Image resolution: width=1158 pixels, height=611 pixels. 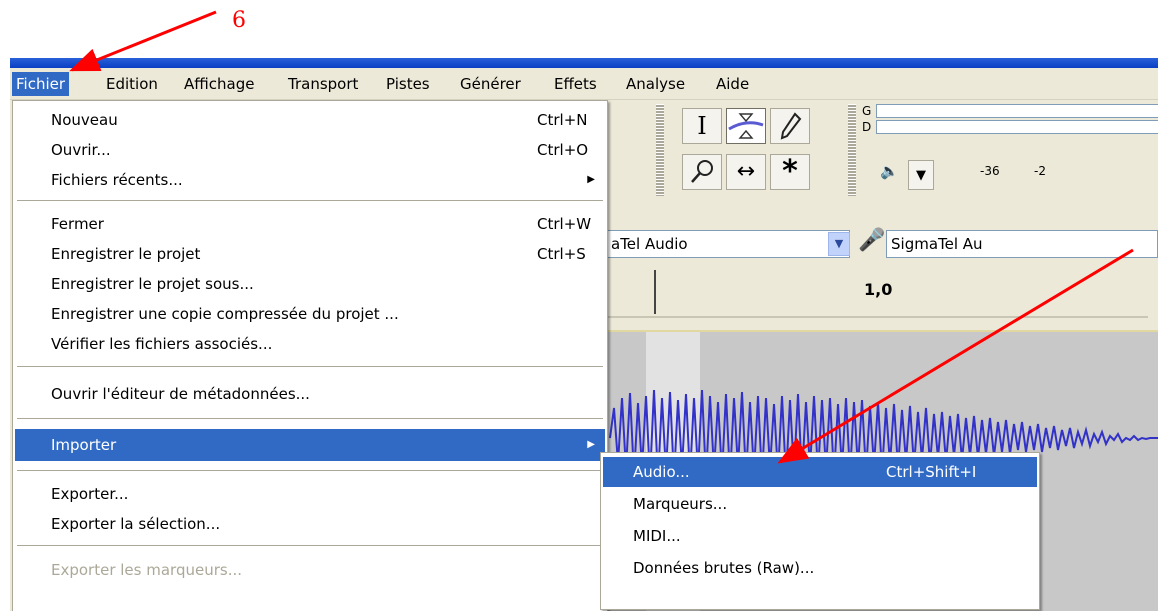 I want to click on zoom-tool-button, so click(x=702, y=172).